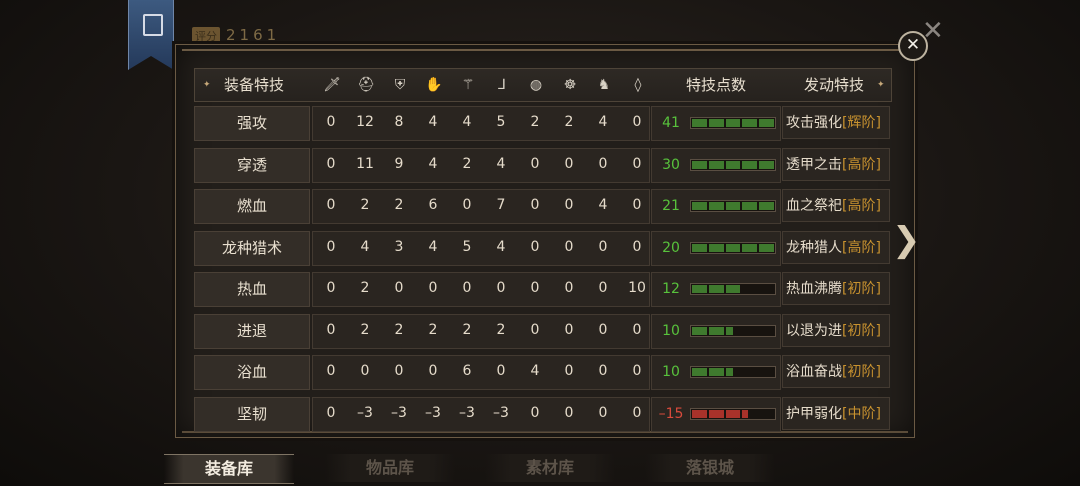 The width and height of the screenshot is (1080, 486). What do you see at coordinates (252, 289) in the screenshot?
I see `skill-name: 热血` at bounding box center [252, 289].